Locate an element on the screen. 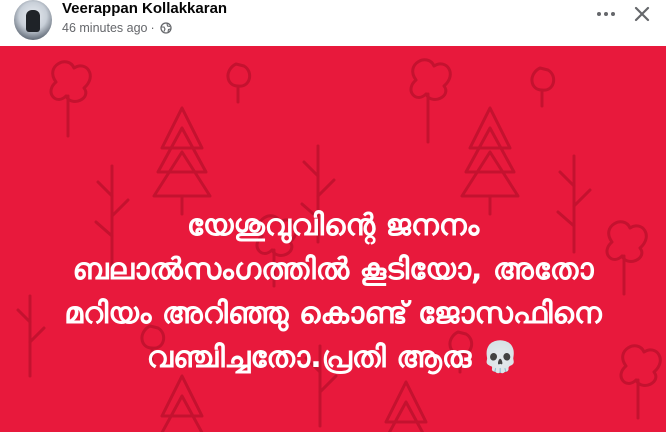  more-options-button is located at coordinates (606, 14).